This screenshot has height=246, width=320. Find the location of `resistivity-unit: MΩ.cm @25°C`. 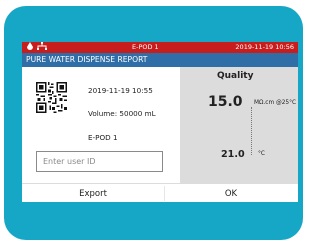

resistivity-unit: MΩ.cm @25°C is located at coordinates (275, 103).